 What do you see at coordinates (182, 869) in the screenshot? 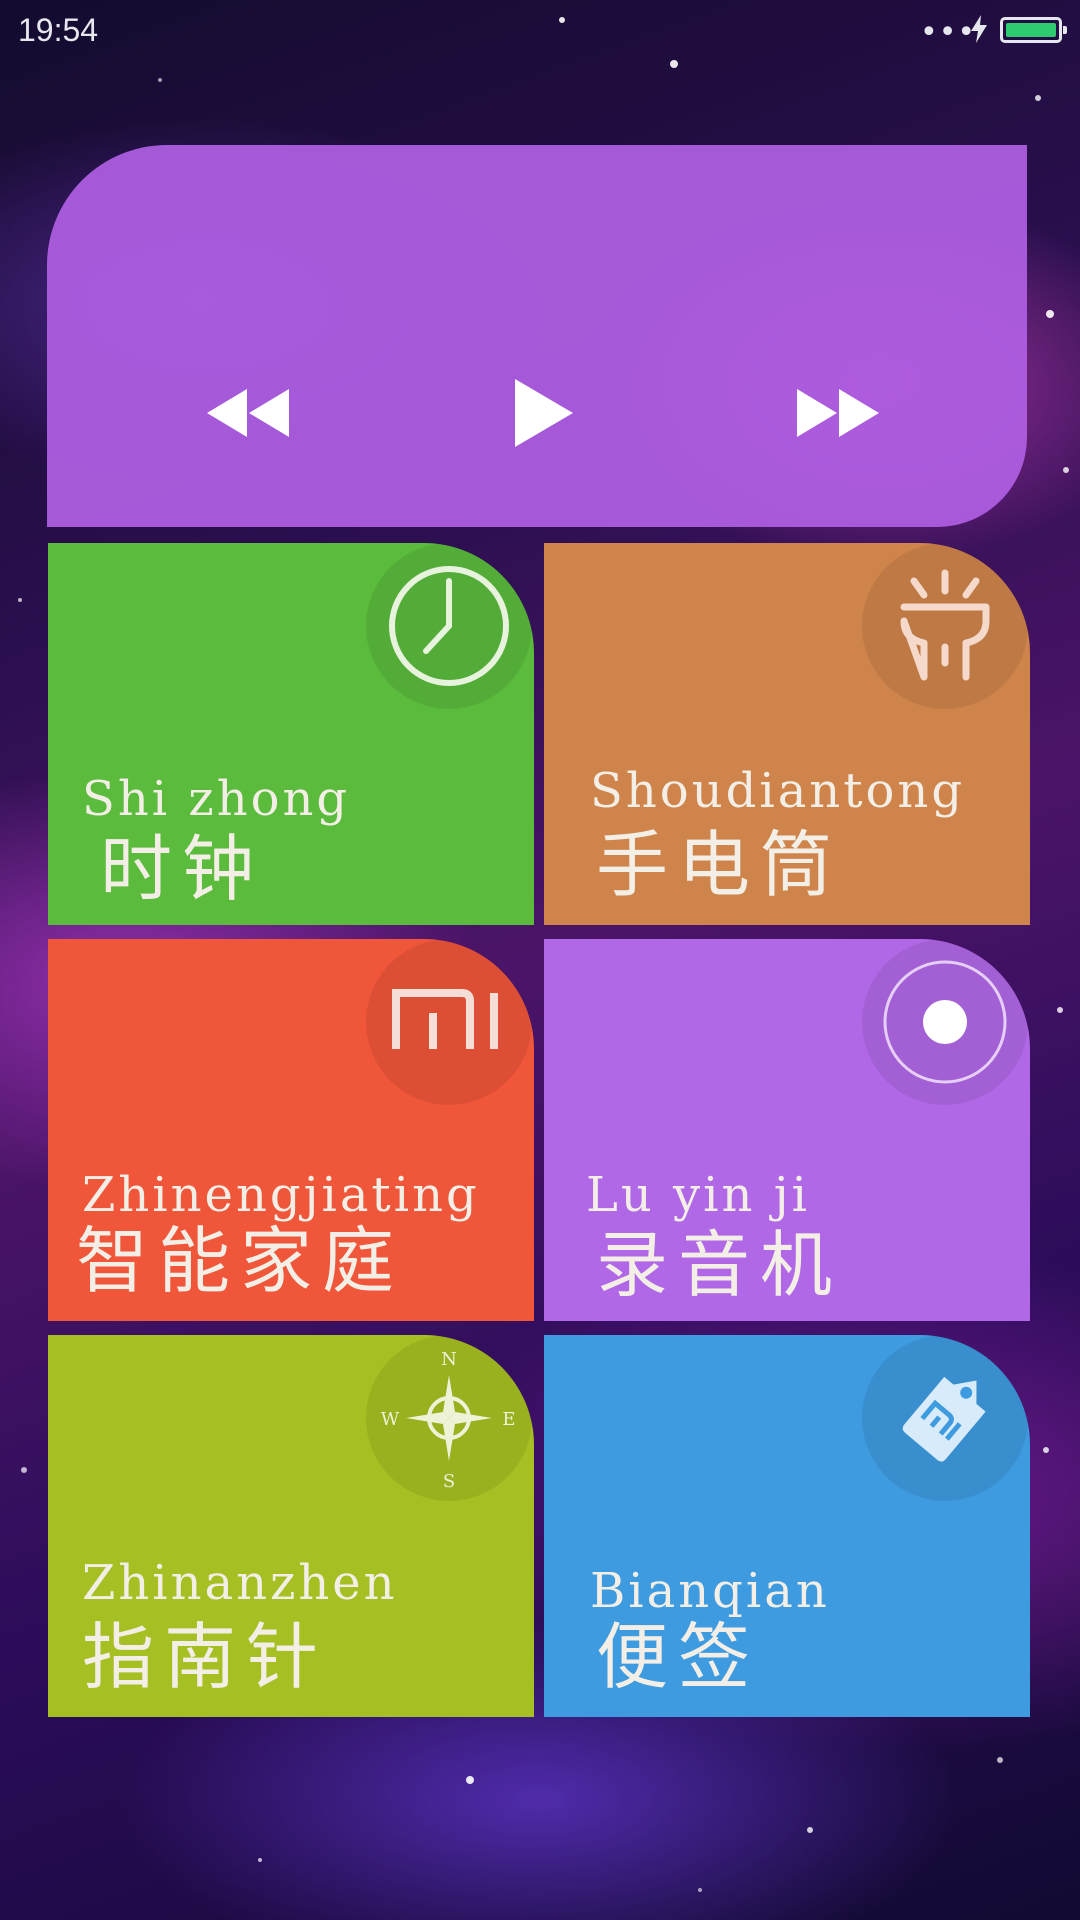
I see `tile-clock-name: 时钟` at bounding box center [182, 869].